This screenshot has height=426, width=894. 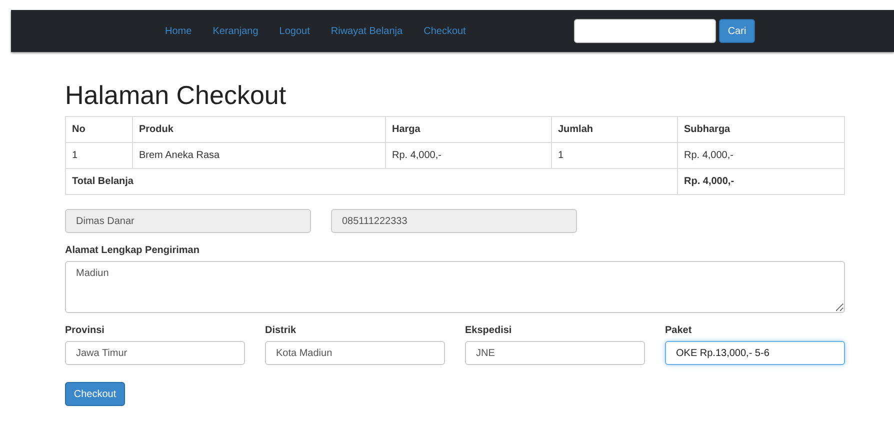 What do you see at coordinates (445, 31) in the screenshot?
I see `nav-link: Checkout` at bounding box center [445, 31].